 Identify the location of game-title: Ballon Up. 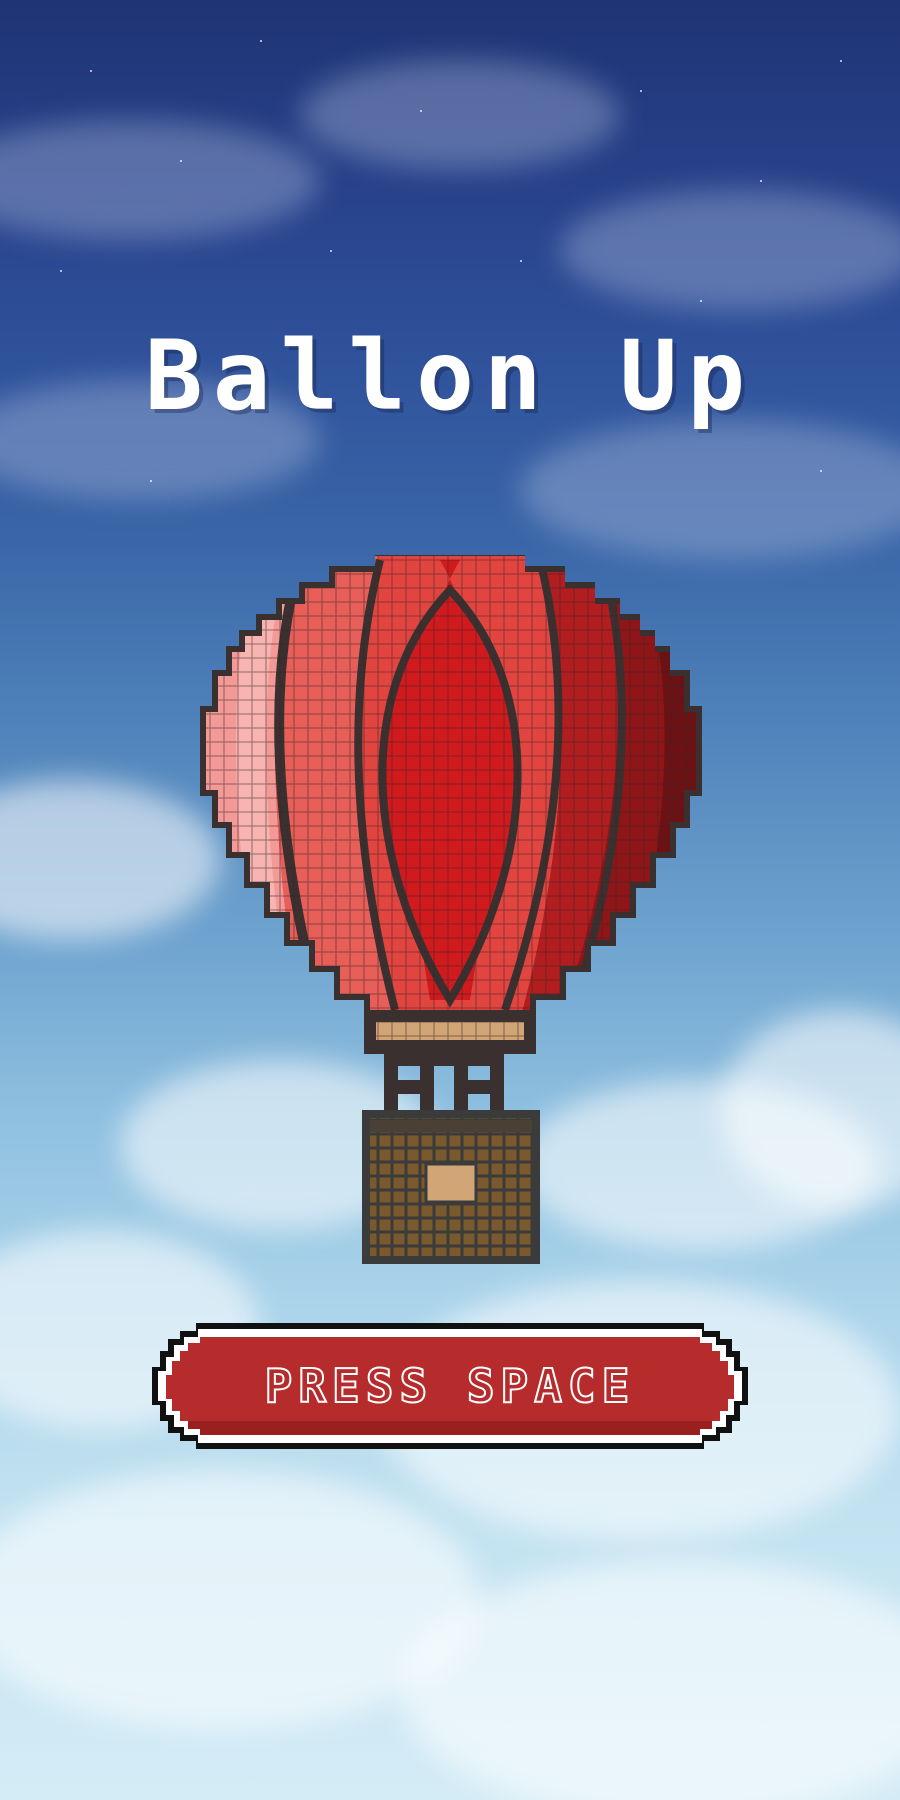
(450, 376).